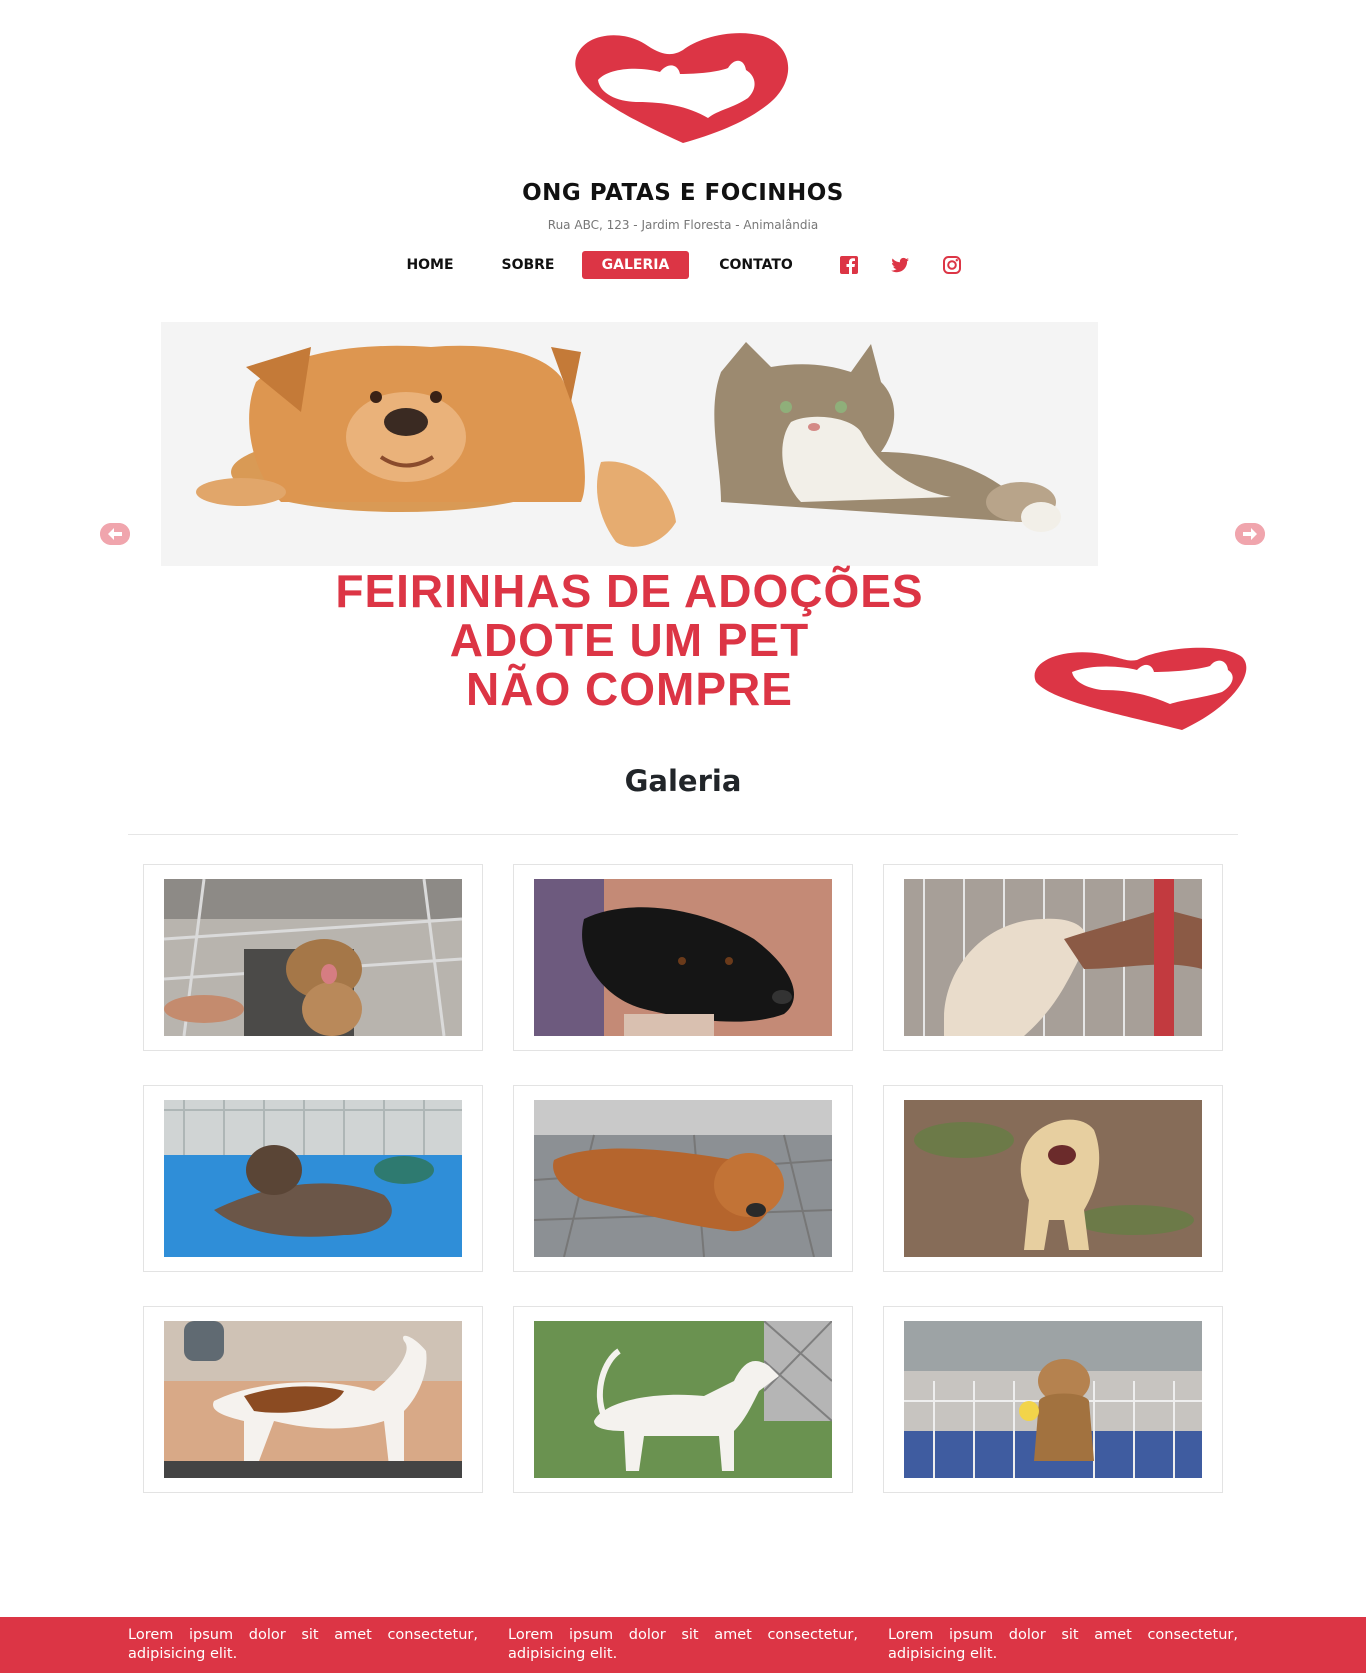 Image resolution: width=1366 pixels, height=1673 pixels. Describe the element at coordinates (952, 265) in the screenshot. I see `instagram-icon` at that location.